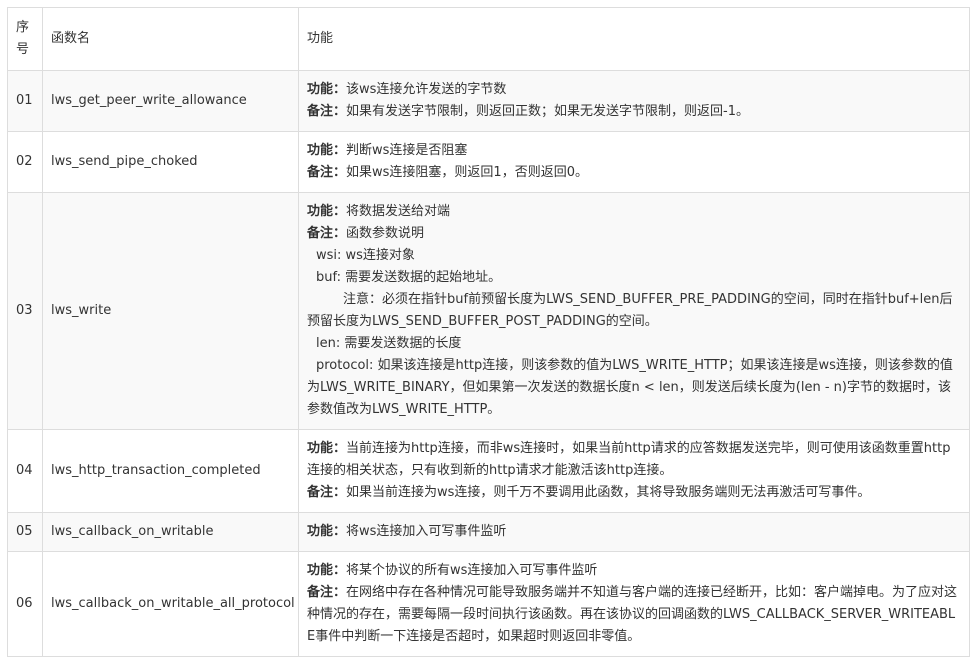  What do you see at coordinates (634, 173) in the screenshot?
I see `desc-line: 备注：如果ws连接阻塞，则返回1，否则返回0。` at bounding box center [634, 173].